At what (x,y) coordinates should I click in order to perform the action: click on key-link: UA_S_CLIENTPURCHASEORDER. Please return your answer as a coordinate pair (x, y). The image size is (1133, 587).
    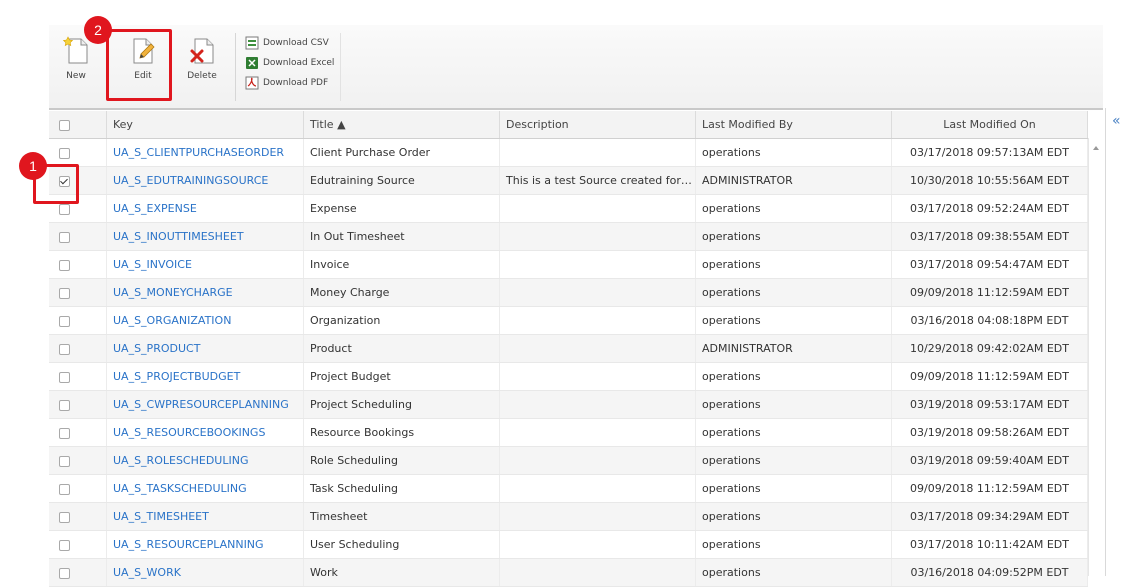
    Looking at the image, I should click on (198, 152).